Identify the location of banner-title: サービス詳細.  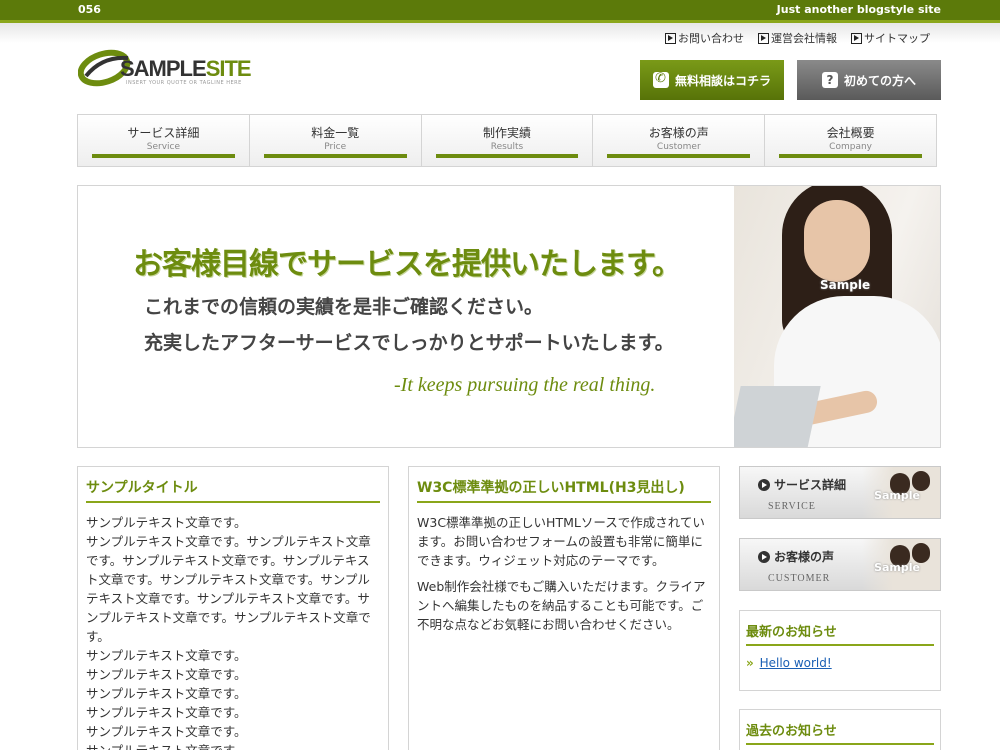
(802, 484).